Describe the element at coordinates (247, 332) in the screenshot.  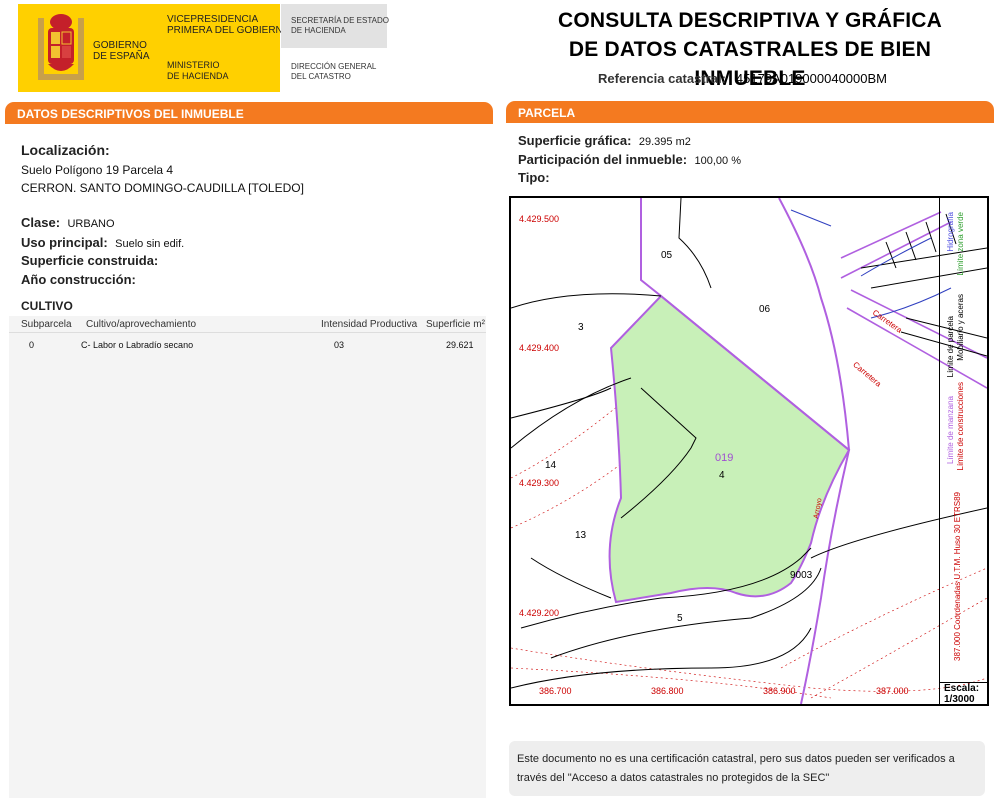
I see `table-divider` at that location.